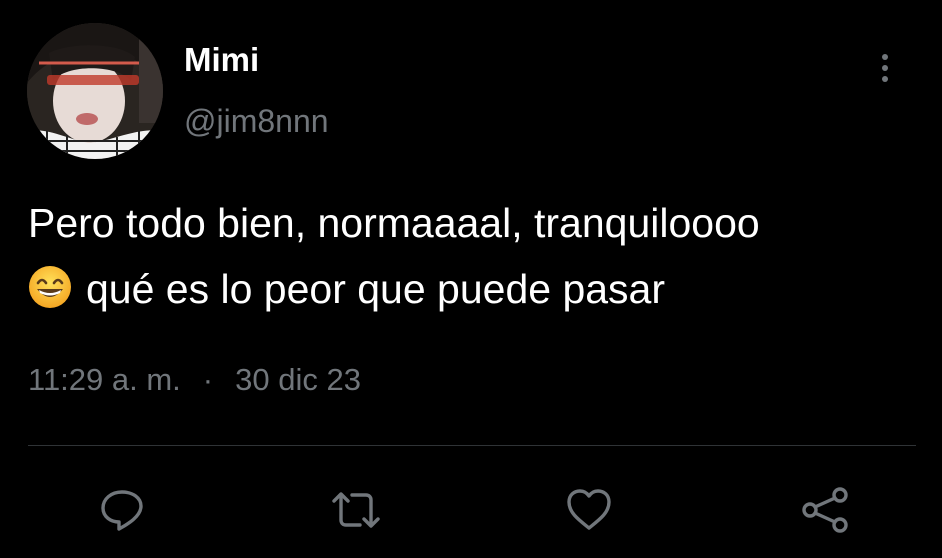  Describe the element at coordinates (376, 289) in the screenshot. I see `tweet-text-line-2-text: qué es lo peor que puede pasar` at that location.